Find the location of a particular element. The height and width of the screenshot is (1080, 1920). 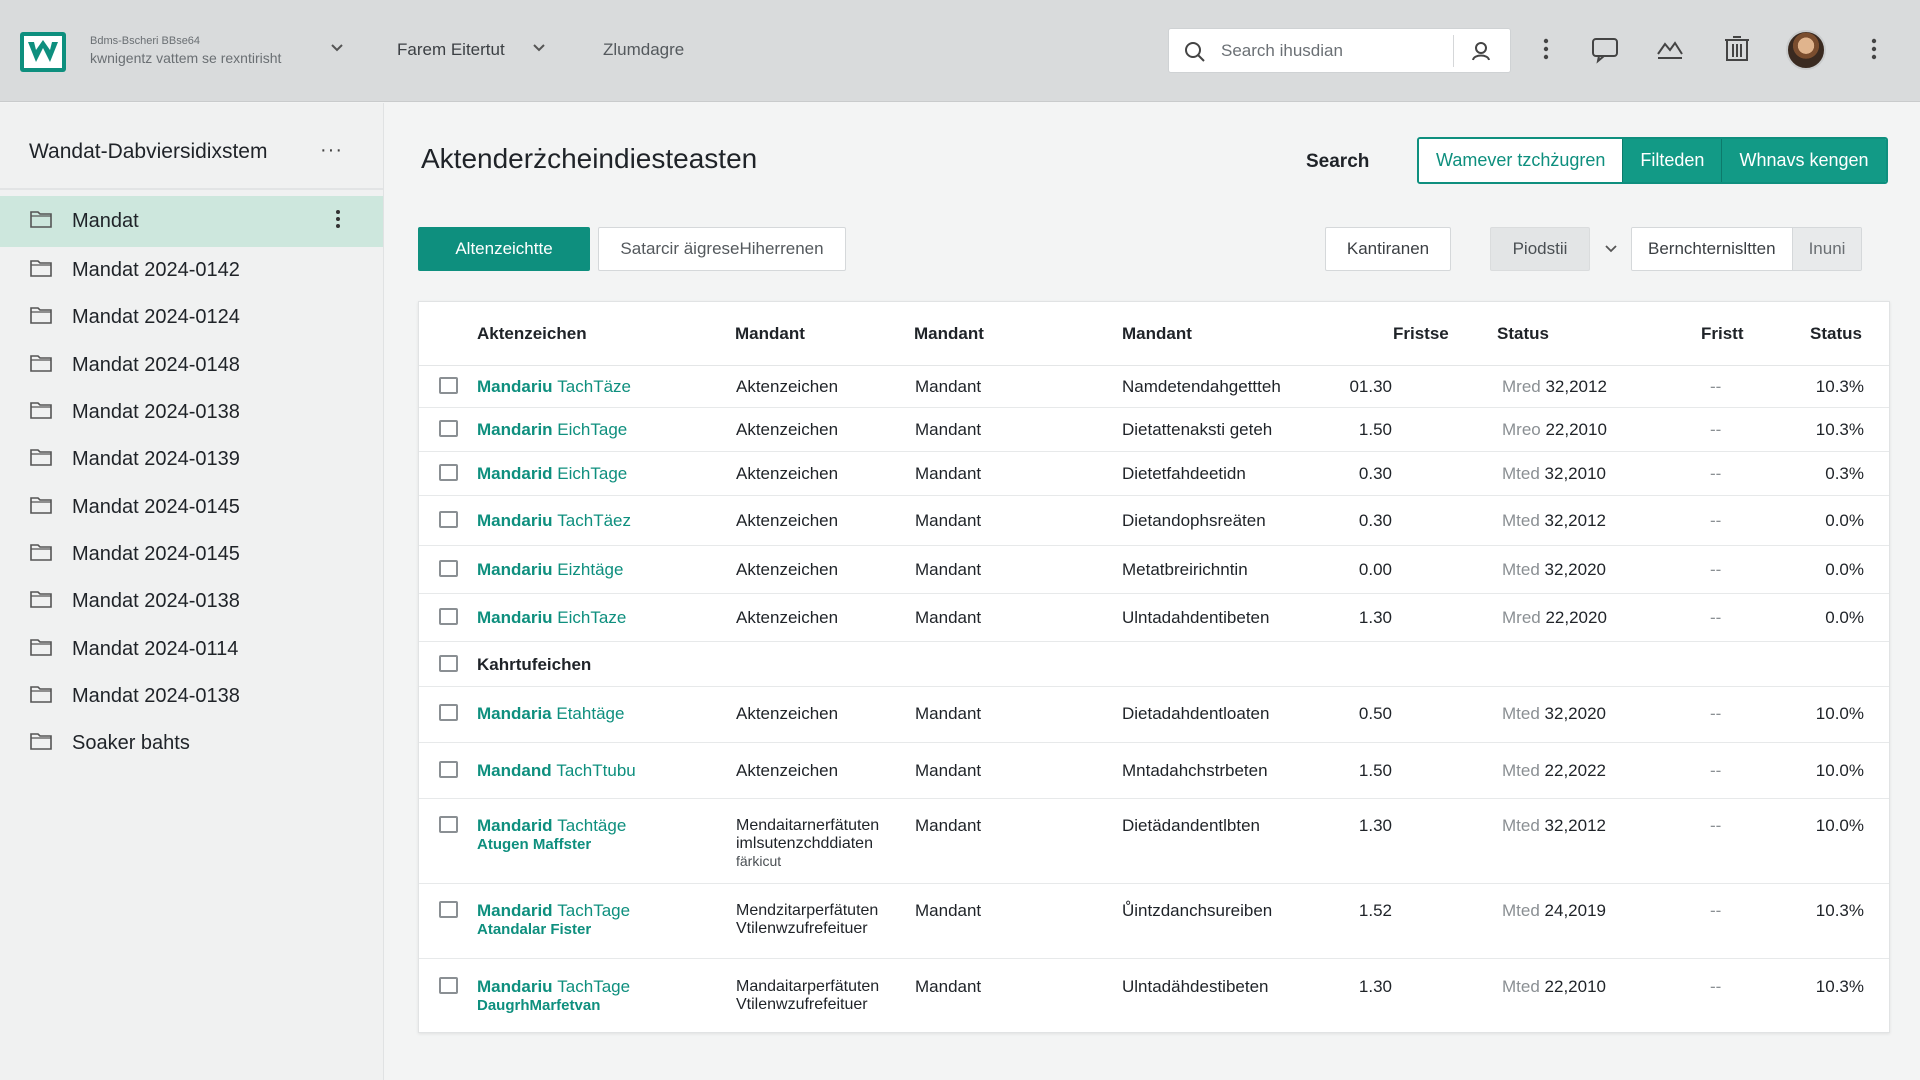

case-link: Mandarid TachTage is located at coordinates (553, 911).